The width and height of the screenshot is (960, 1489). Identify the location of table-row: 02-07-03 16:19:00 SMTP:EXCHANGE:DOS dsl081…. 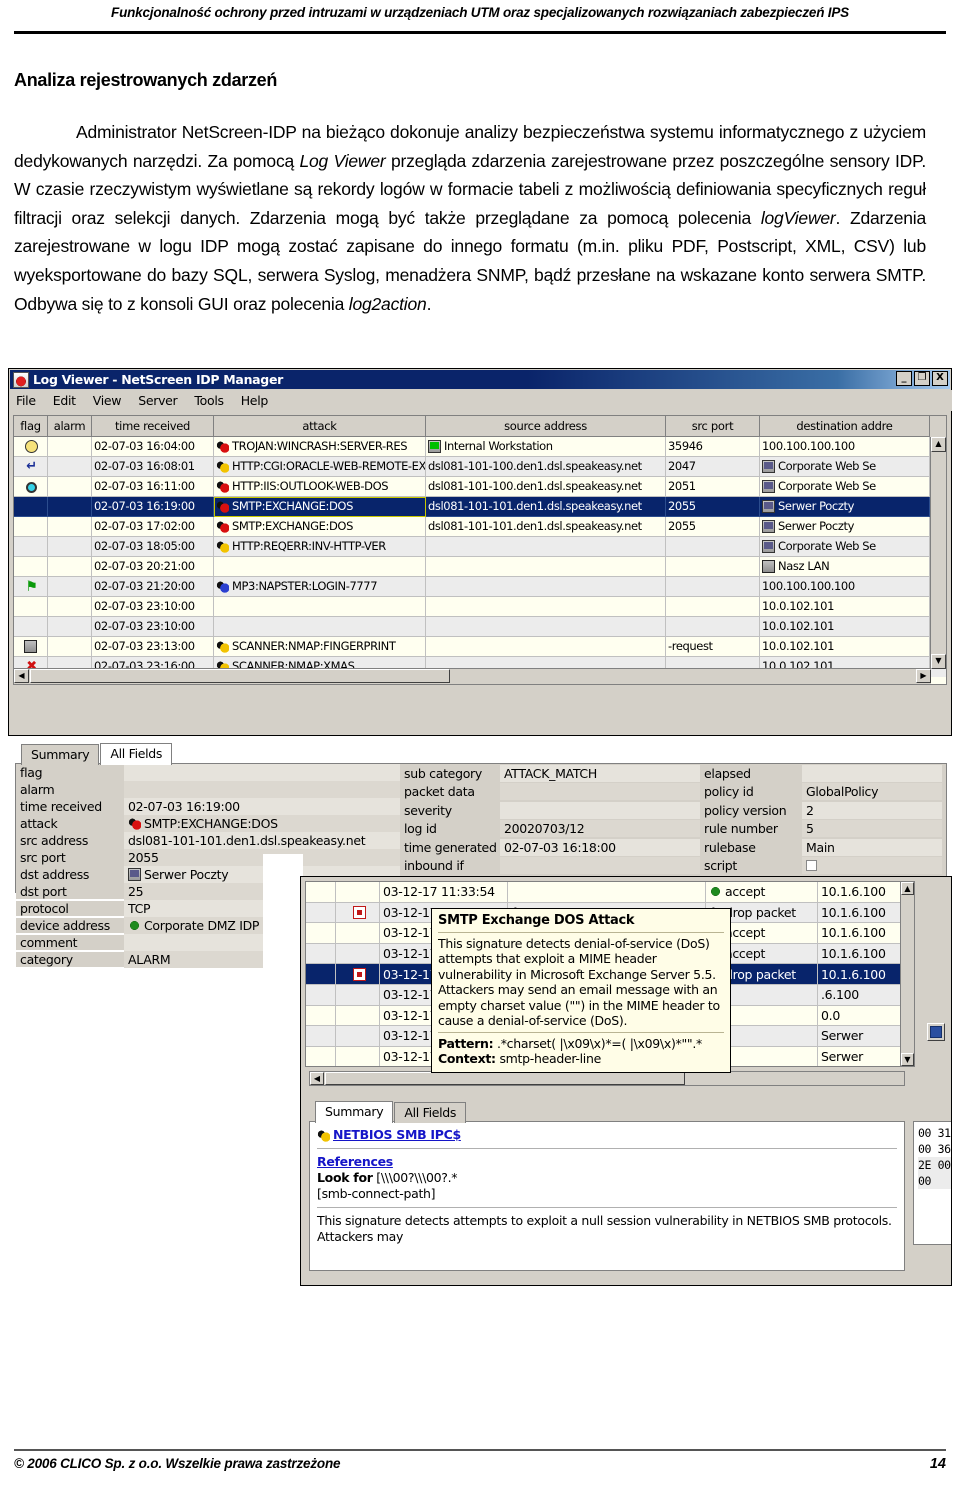
(480, 507).